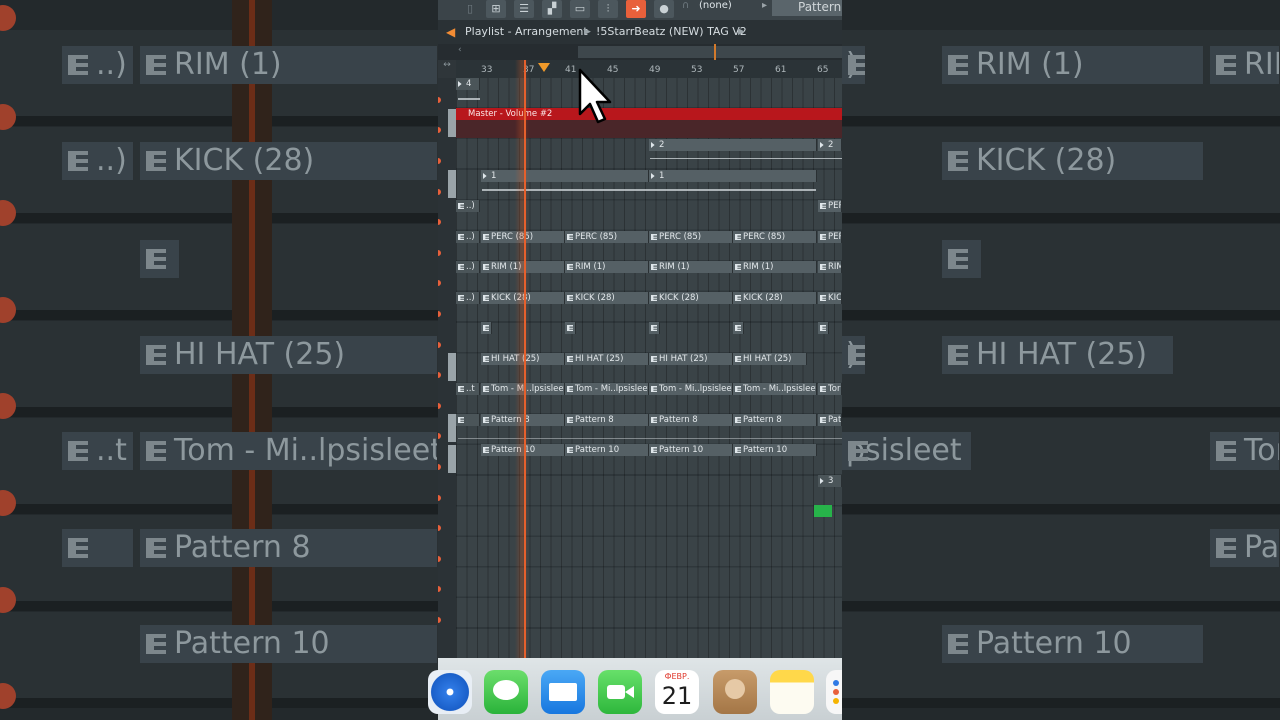  I want to click on arrow-right-icon: ▸, so click(764, 6).